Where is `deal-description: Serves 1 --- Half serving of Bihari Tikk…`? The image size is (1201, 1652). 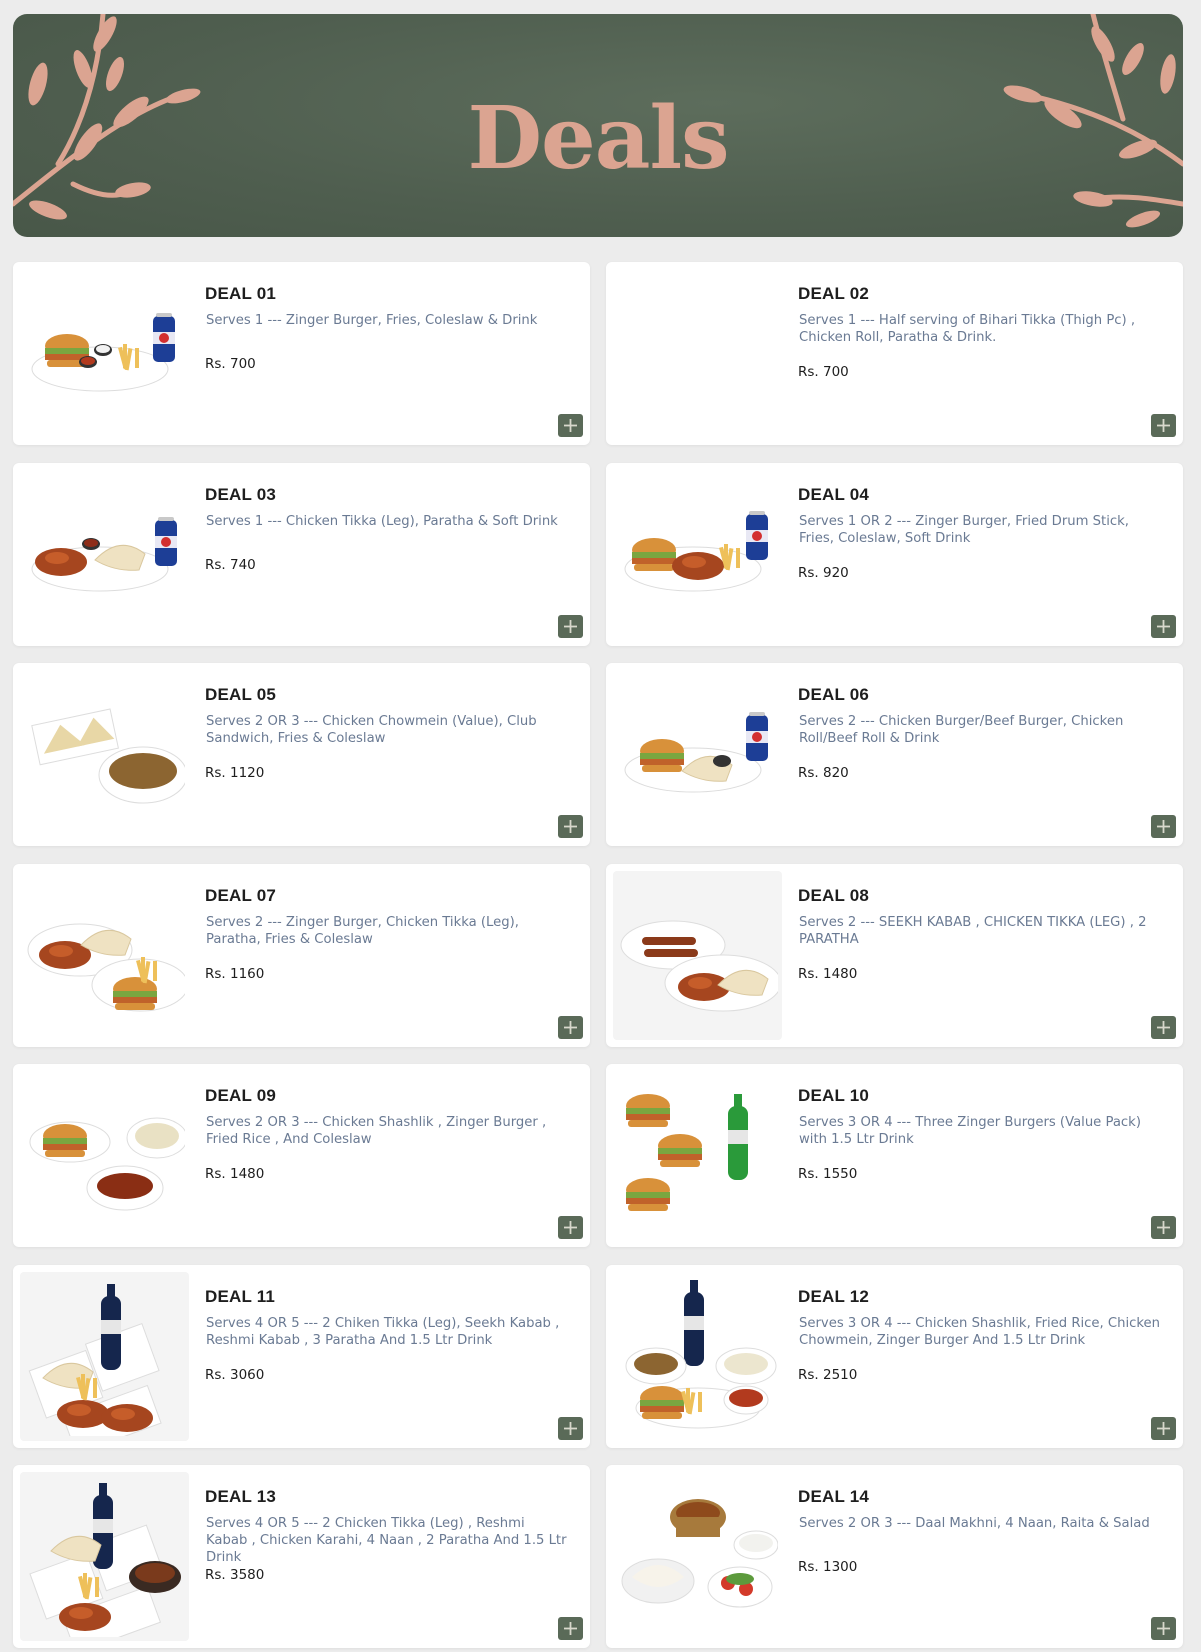
deal-description: Serves 1 --- Half serving of Bihari Tikk… is located at coordinates (967, 329).